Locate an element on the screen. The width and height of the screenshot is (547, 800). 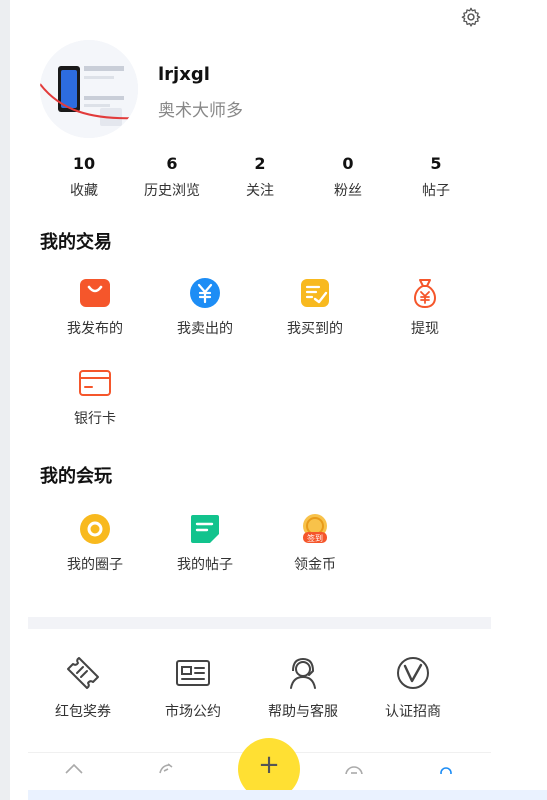
tool-help-support: 帮助与客服 is located at coordinates (303, 688).